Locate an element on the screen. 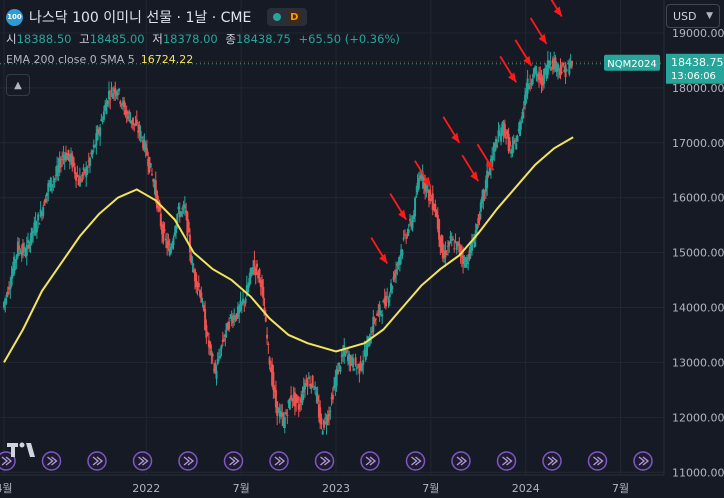 The height and width of the screenshot is (498, 724). indicator-legend: EMA 200 close 0 SMA 5 16724.22 is located at coordinates (99, 59).